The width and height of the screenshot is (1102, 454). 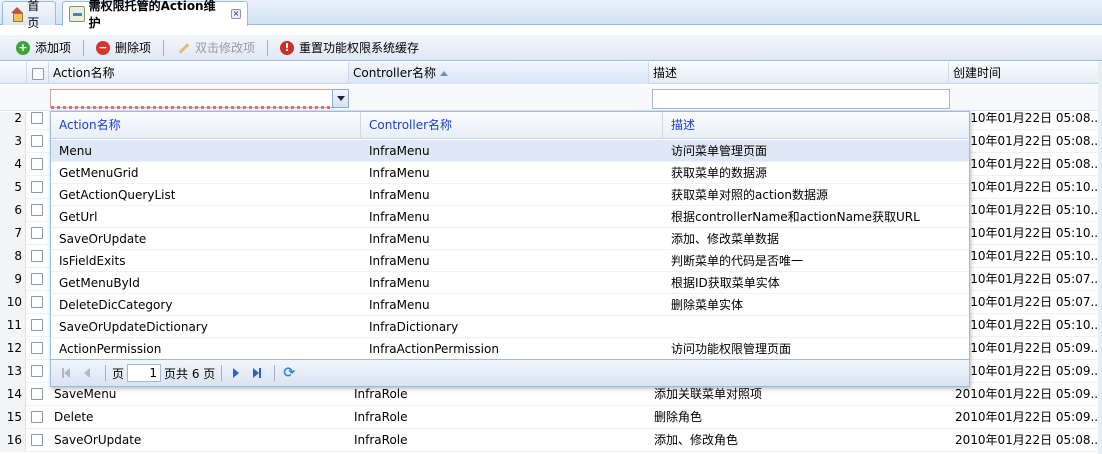 What do you see at coordinates (340, 98) in the screenshot?
I see `combo-dropdown-trigger` at bounding box center [340, 98].